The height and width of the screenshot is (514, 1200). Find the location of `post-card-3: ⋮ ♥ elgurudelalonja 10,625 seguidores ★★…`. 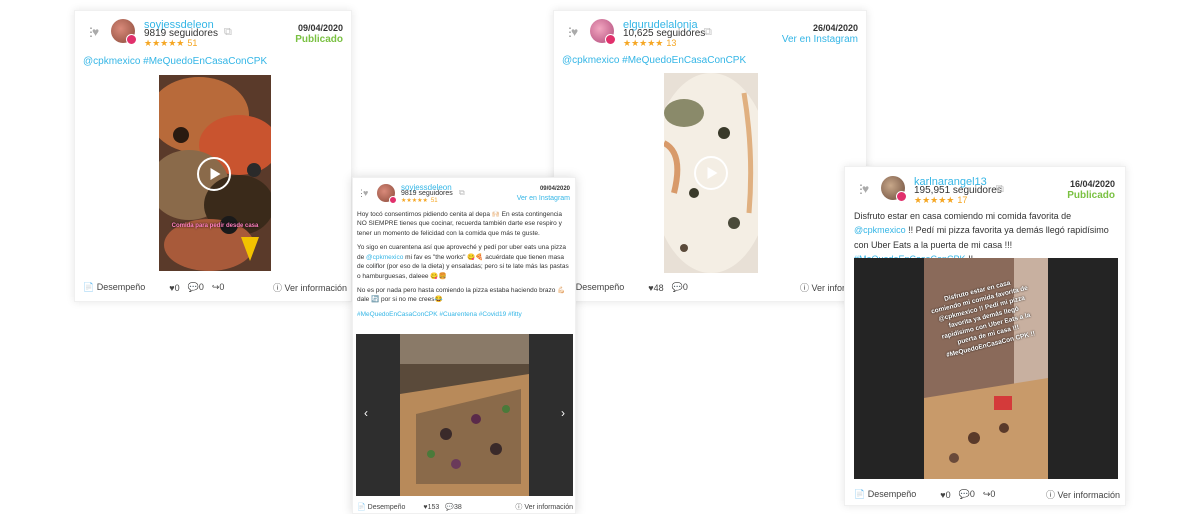

post-card-3: ⋮ ♥ elgurudelalonja 10,625 seguidores ★★… is located at coordinates (710, 156).